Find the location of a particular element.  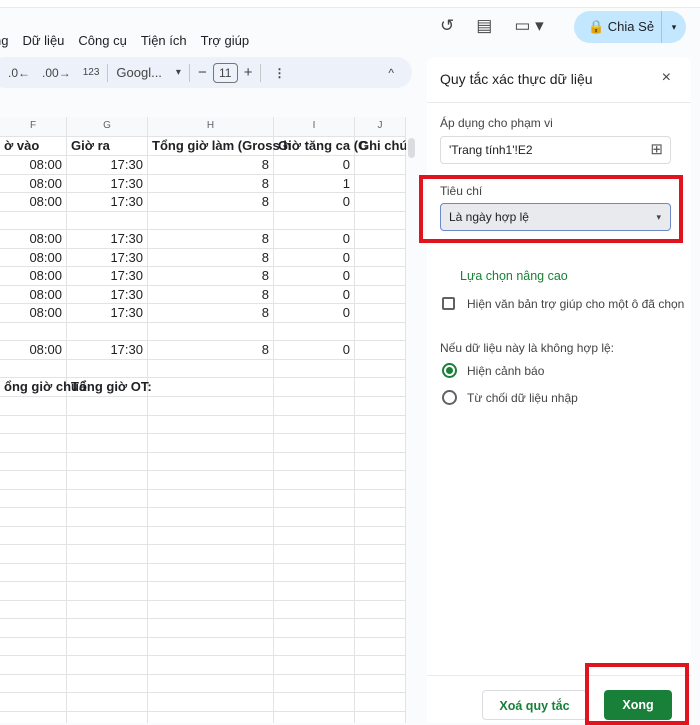

col-i-cell: 1 is located at coordinates (314, 183).